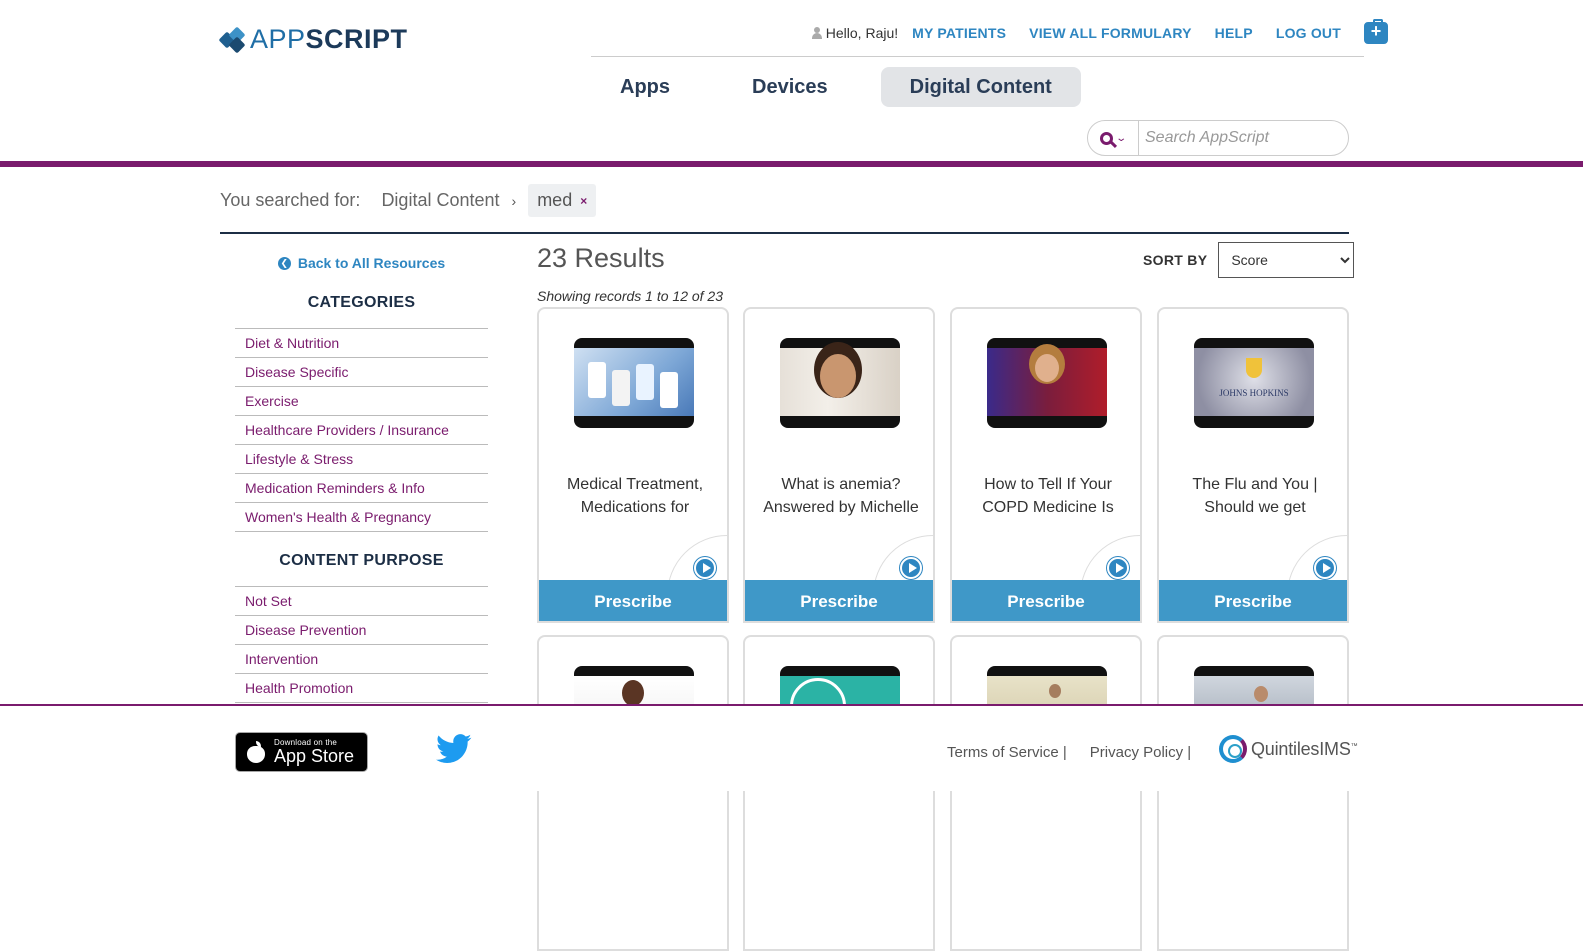  What do you see at coordinates (635, 496) in the screenshot?
I see `card-title: Medical Treatment, Medications for` at bounding box center [635, 496].